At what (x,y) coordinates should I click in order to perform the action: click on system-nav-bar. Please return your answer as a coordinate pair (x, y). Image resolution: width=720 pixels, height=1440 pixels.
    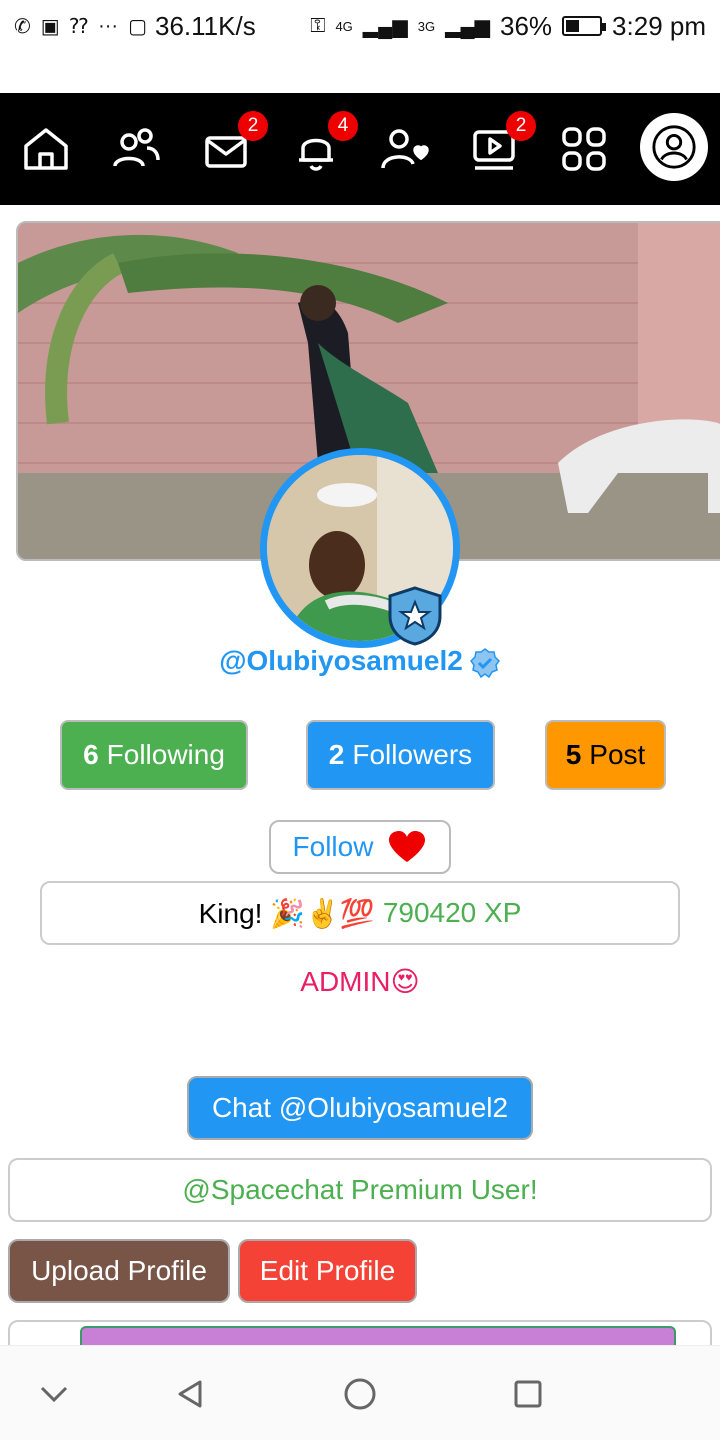
    Looking at the image, I should click on (360, 1392).